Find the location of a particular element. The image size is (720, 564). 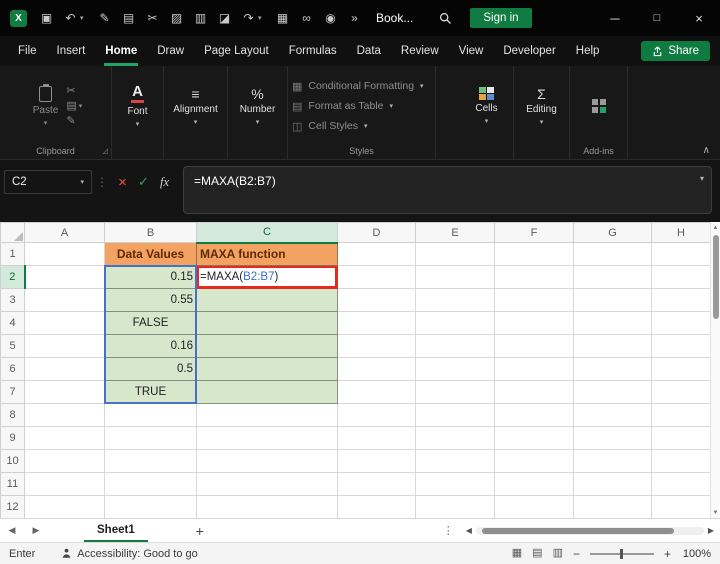

row-header-9: 9 is located at coordinates (12, 438).